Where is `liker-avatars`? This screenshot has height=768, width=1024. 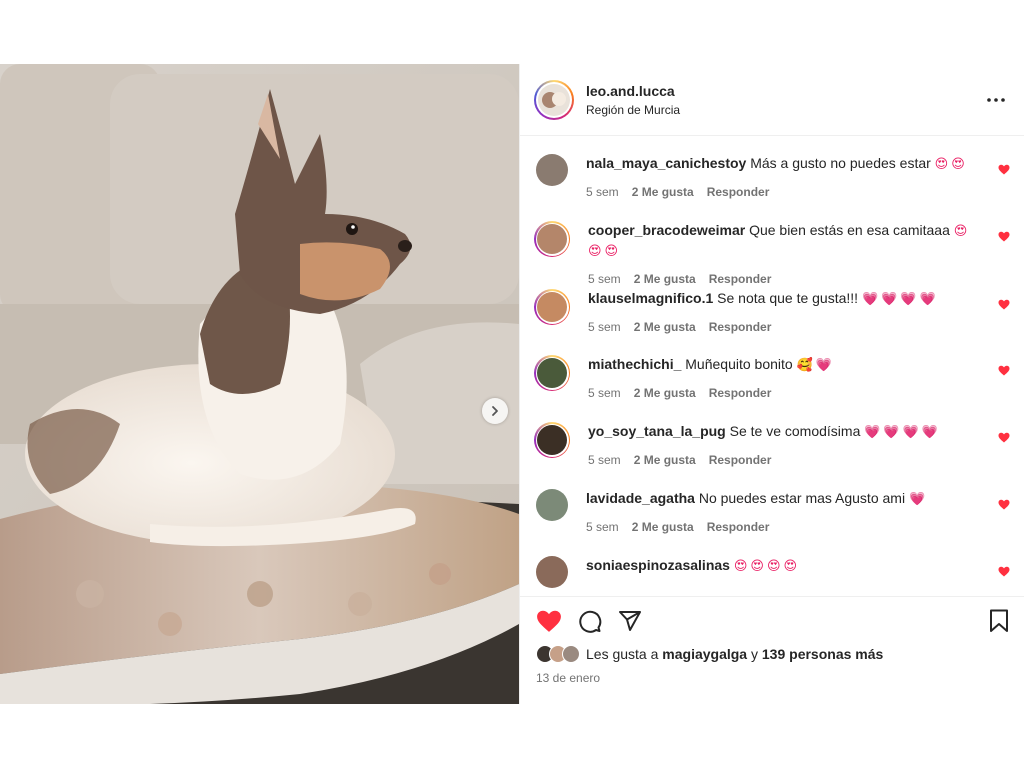
liker-avatars is located at coordinates (558, 654).